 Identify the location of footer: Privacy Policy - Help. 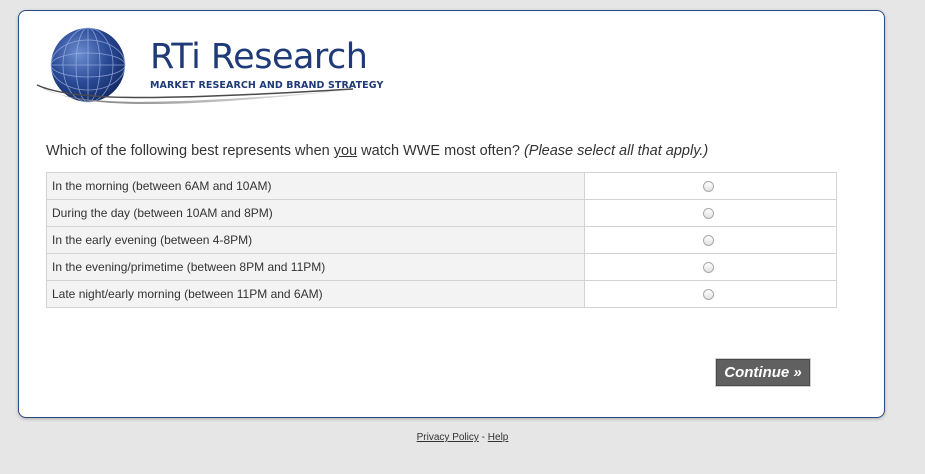
(462, 437).